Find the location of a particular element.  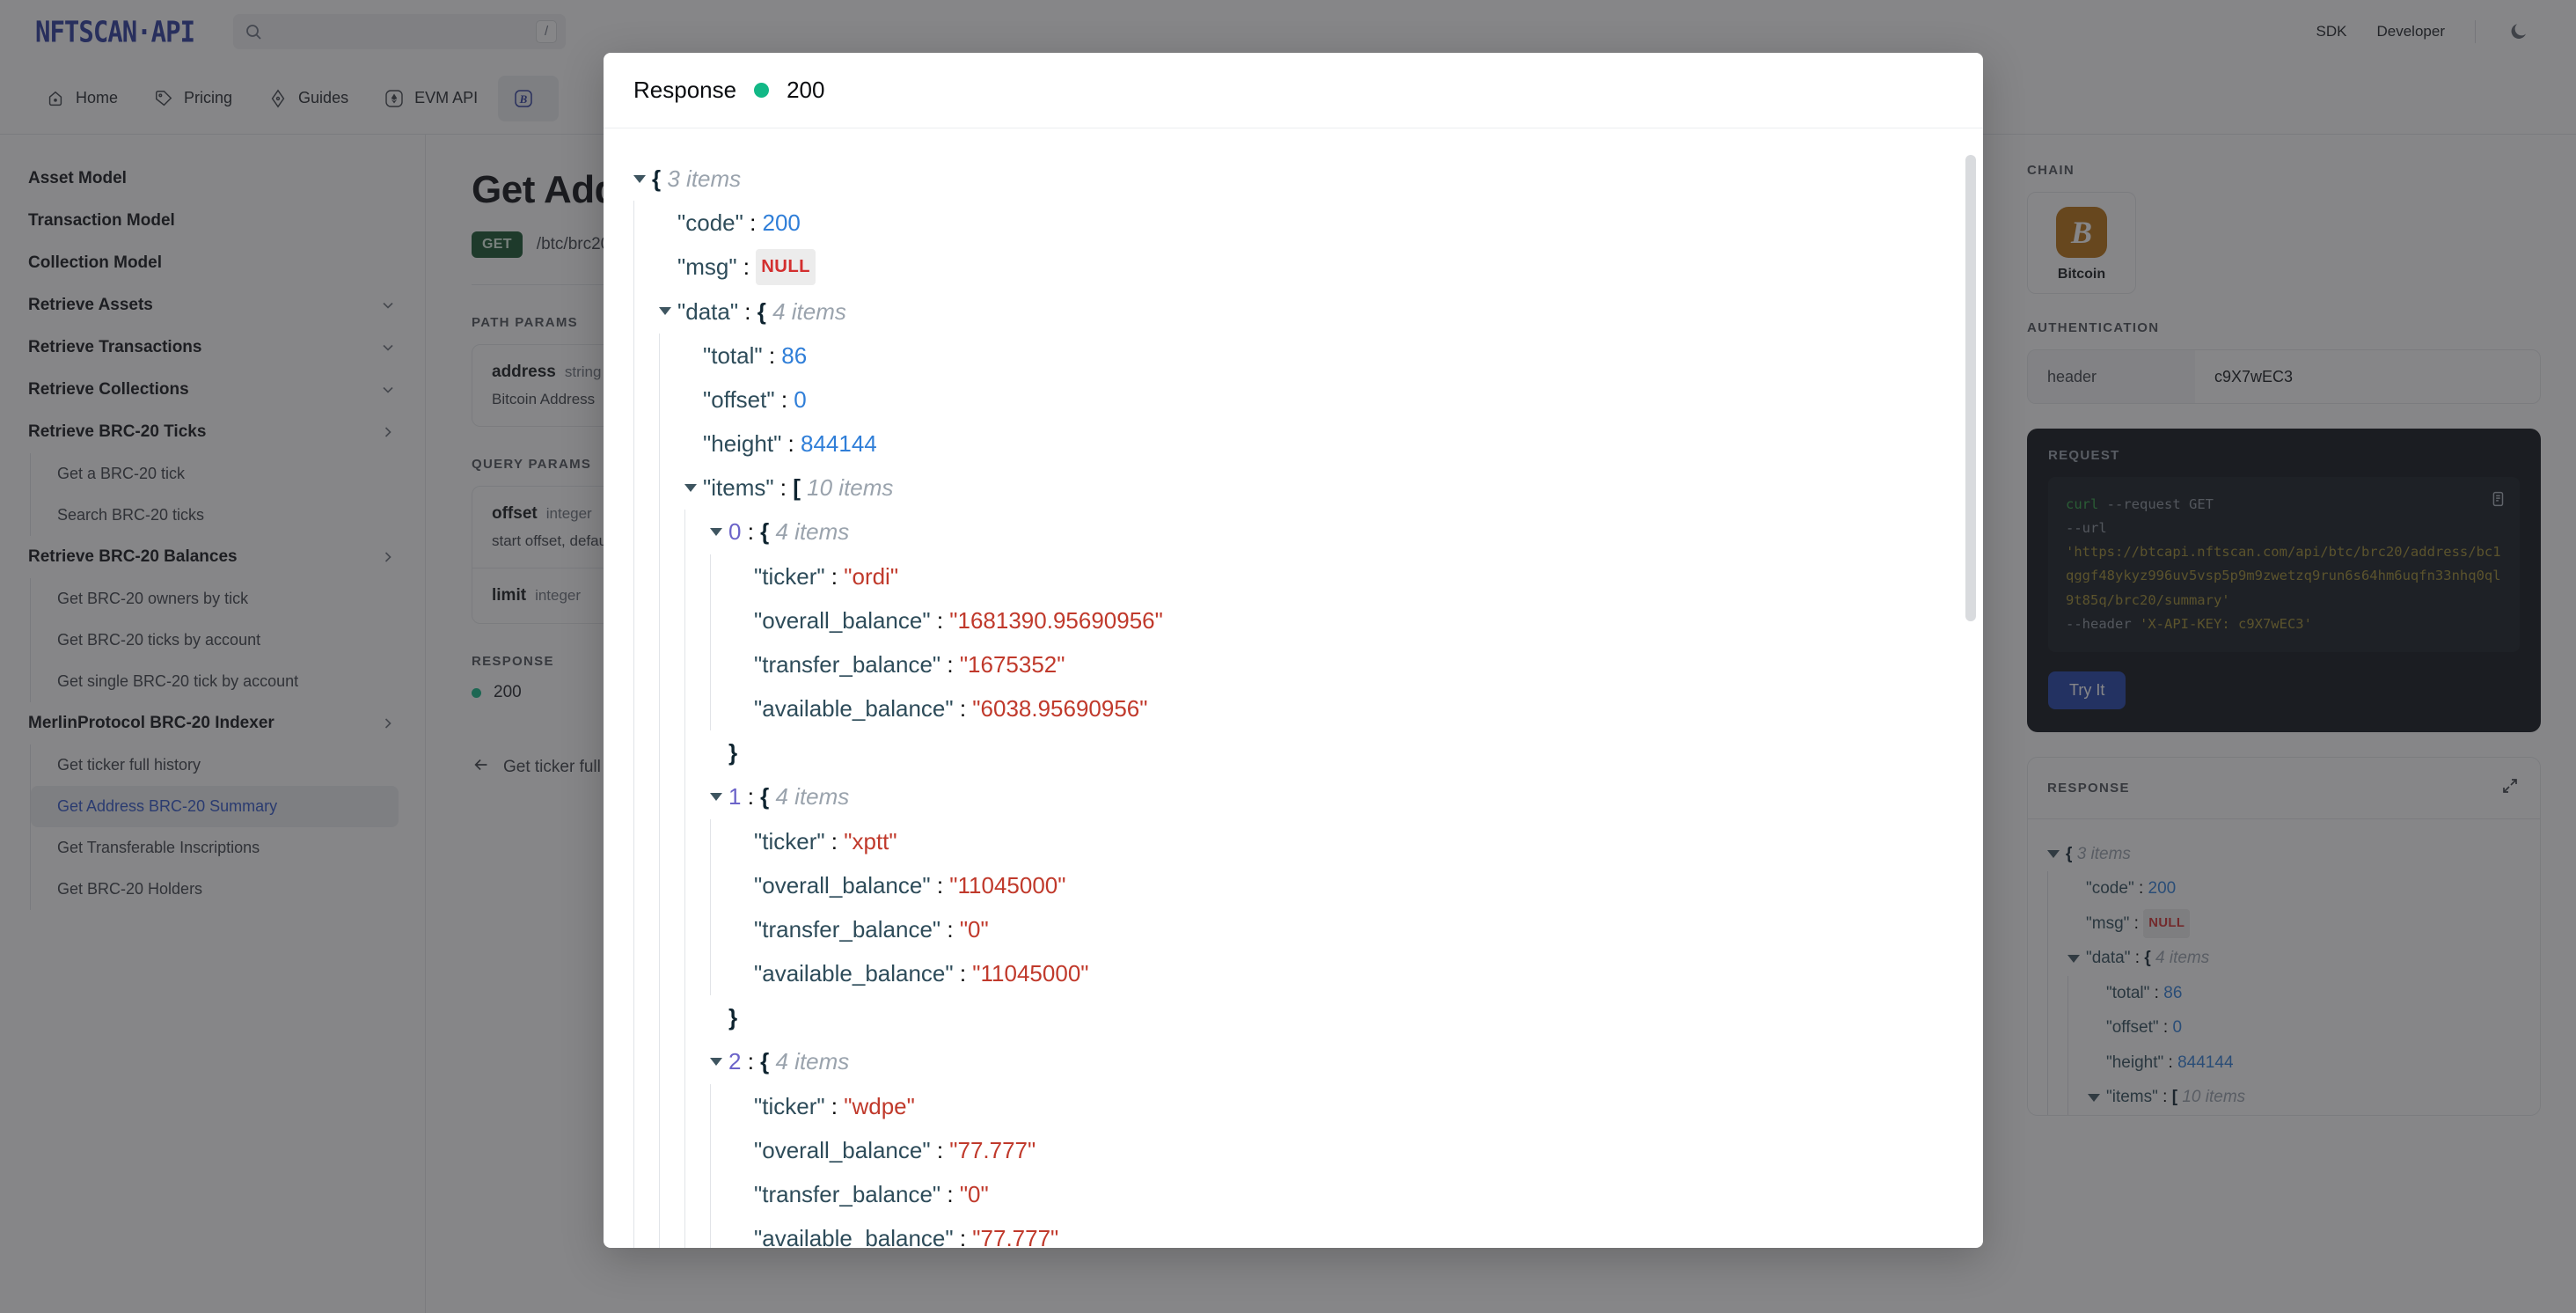

json-row-ticker: "ticker" : "xptt" is located at coordinates (1339, 841).